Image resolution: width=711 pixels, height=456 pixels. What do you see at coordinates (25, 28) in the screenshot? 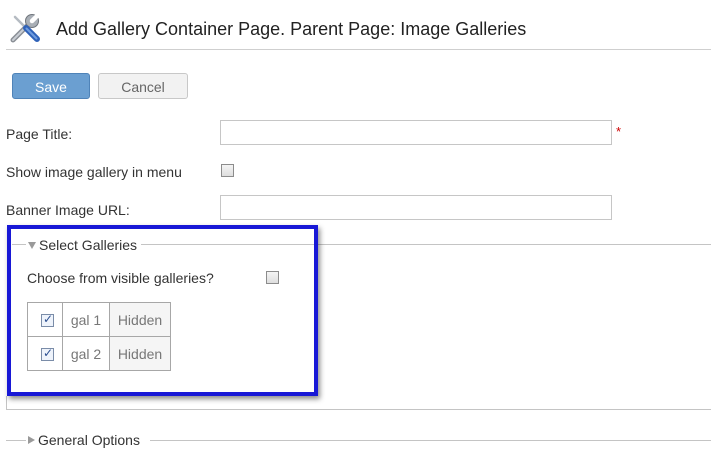
I see `tools-icon` at bounding box center [25, 28].